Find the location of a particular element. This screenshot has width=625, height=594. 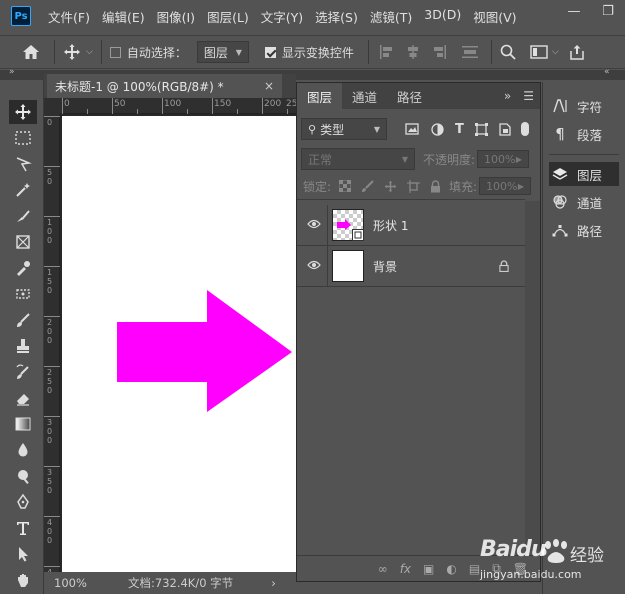

lock-artboard-icon is located at coordinates (414, 186).